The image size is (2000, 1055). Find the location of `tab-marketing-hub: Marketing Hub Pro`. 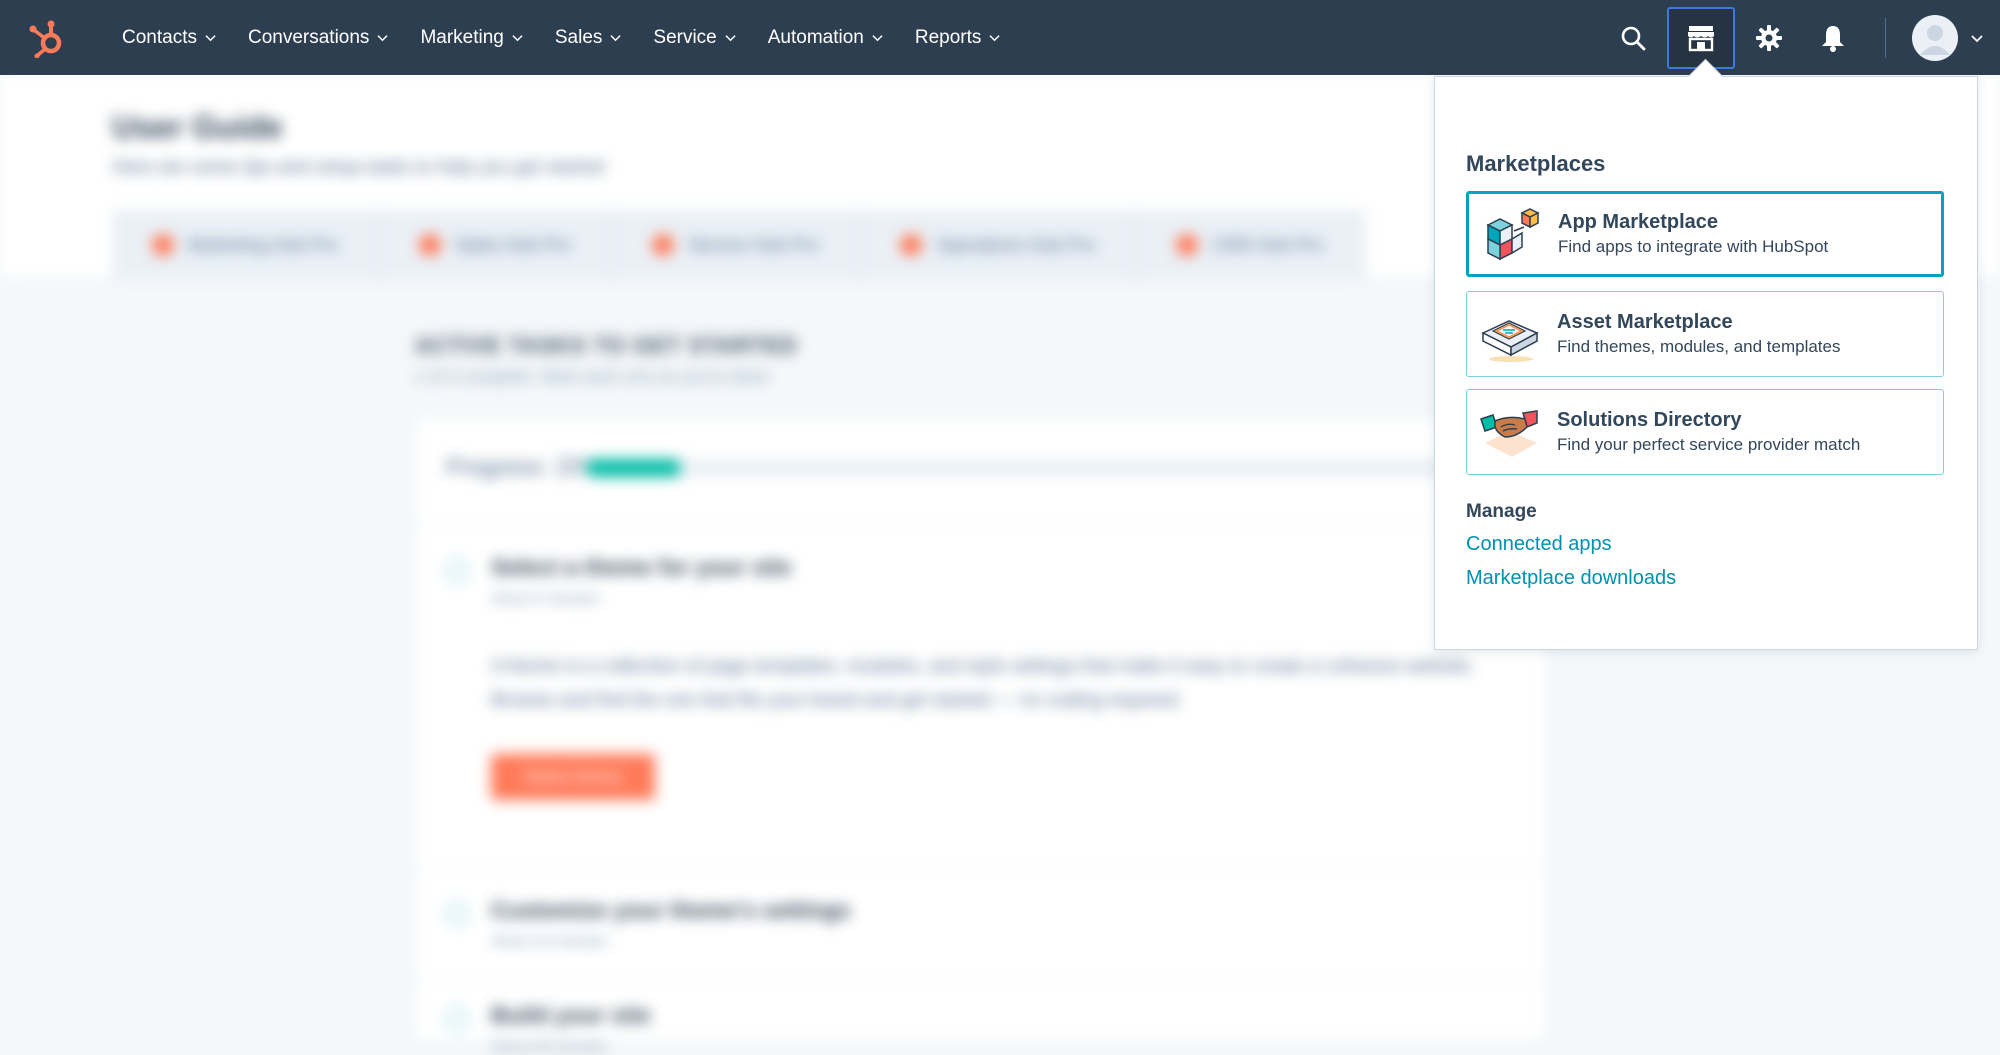

tab-marketing-hub: Marketing Hub Pro is located at coordinates (246, 245).